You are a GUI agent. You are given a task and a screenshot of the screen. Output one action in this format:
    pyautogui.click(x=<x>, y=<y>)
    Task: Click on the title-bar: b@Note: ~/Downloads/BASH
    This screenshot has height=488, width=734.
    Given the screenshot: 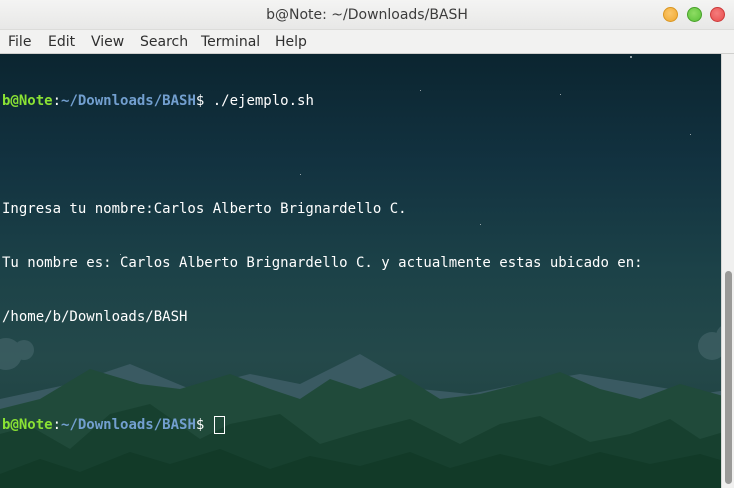 What is the action you would take?
    pyautogui.click(x=367, y=15)
    